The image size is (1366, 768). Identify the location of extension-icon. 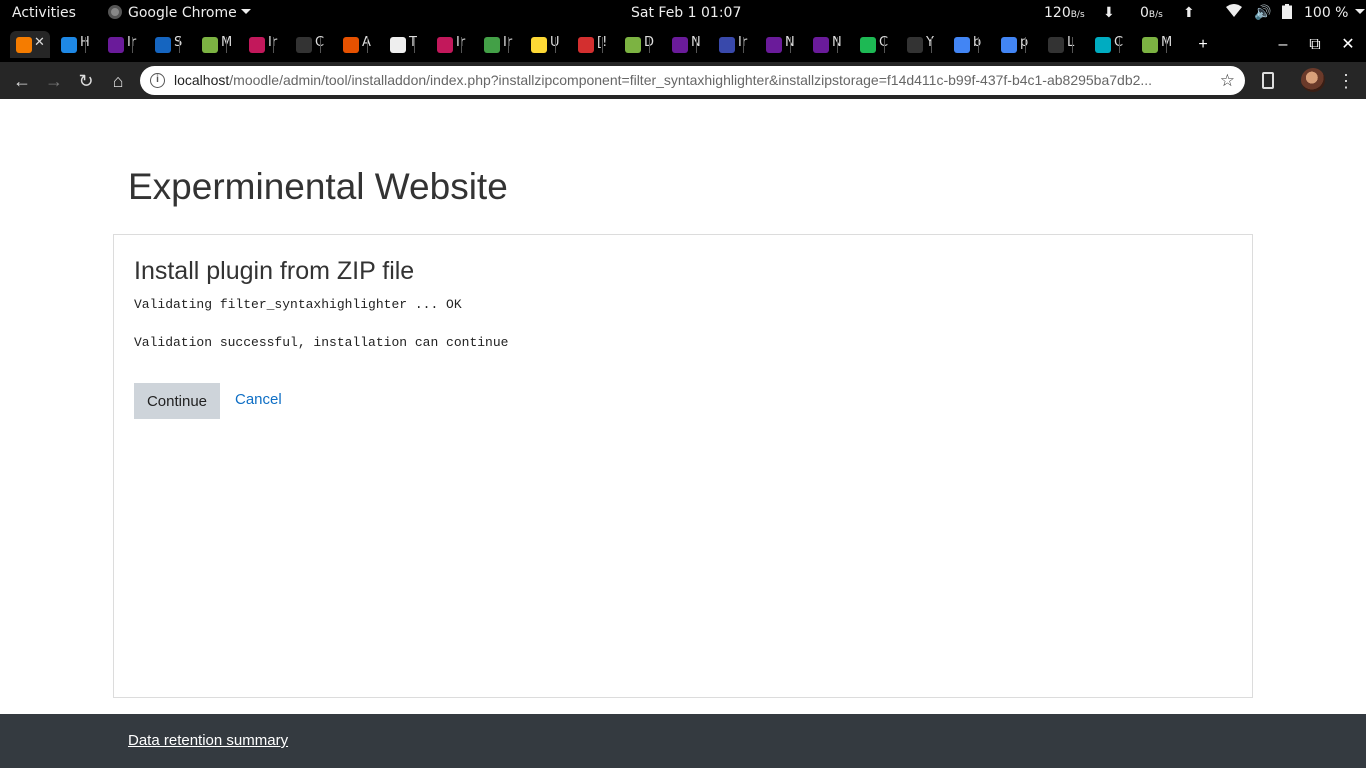
(1268, 80).